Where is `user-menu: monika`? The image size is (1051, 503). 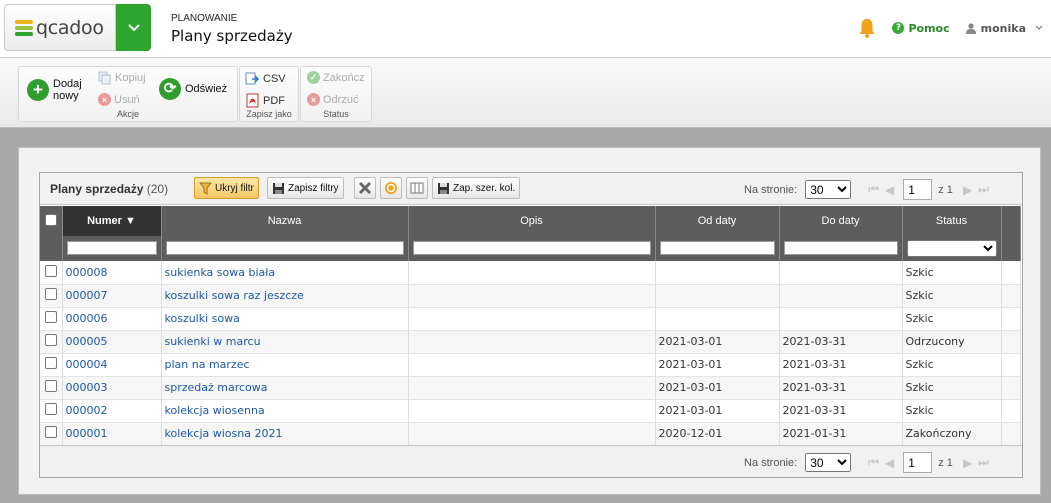 user-menu: monika is located at coordinates (1004, 28).